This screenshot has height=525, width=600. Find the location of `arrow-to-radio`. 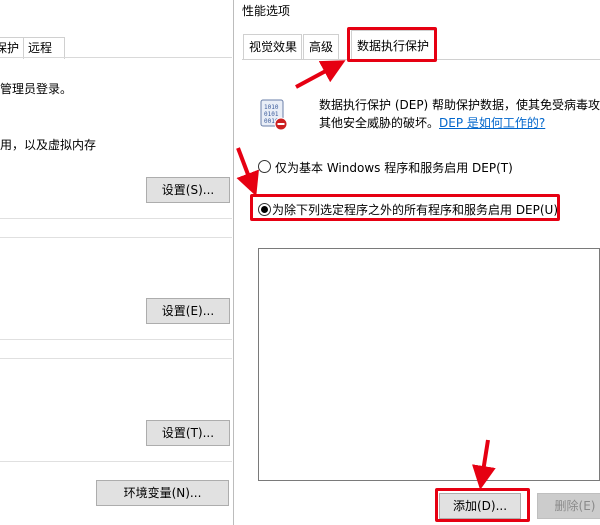

arrow-to-radio is located at coordinates (247, 172).